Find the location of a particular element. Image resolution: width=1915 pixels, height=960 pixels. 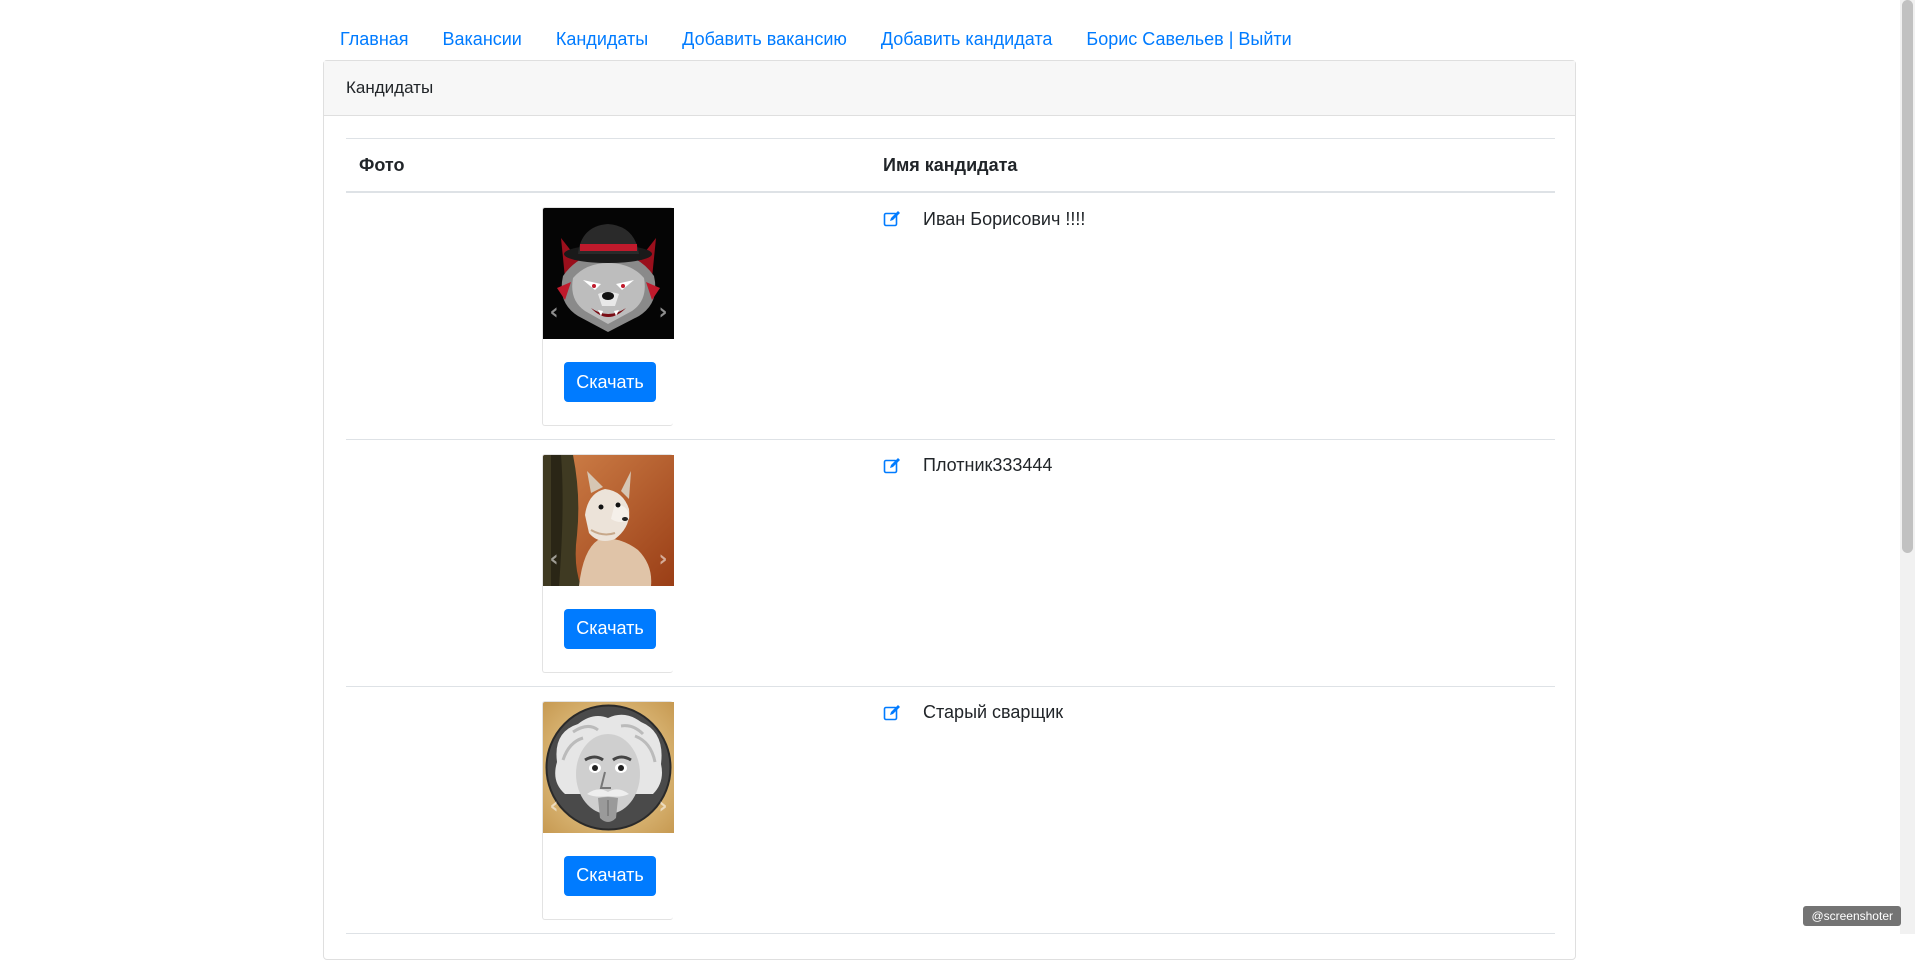

nav-add-vacancy: Добавить вакансию is located at coordinates (764, 39).